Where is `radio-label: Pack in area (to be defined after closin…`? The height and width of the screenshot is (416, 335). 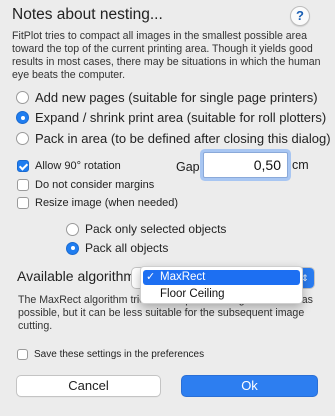 radio-label: Pack in area (to be defined after closin… is located at coordinates (183, 138).